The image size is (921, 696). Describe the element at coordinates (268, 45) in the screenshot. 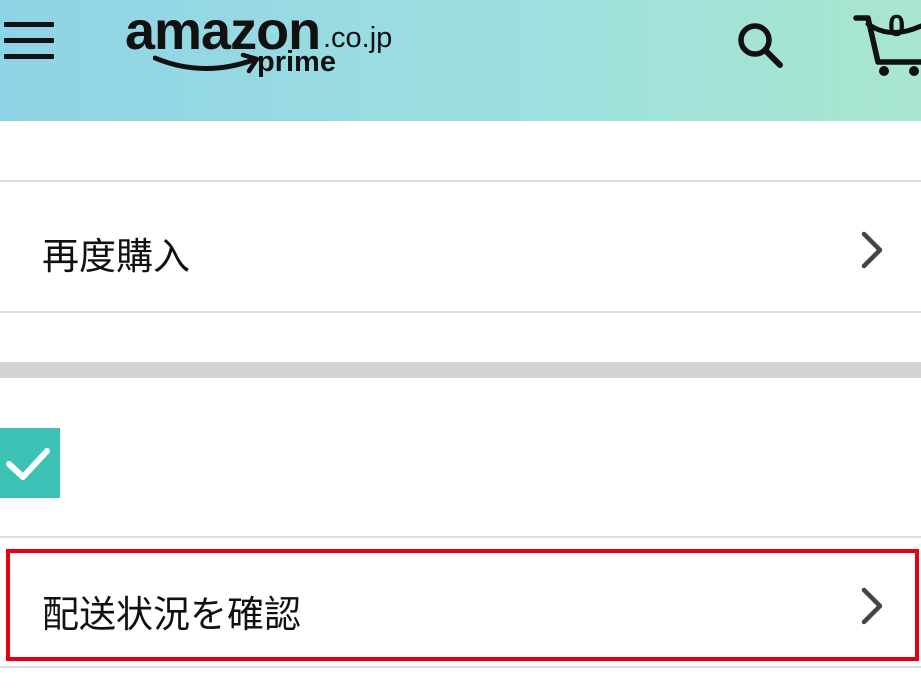

I see `amazon-prime-logo: amazon .co.jp prime` at that location.